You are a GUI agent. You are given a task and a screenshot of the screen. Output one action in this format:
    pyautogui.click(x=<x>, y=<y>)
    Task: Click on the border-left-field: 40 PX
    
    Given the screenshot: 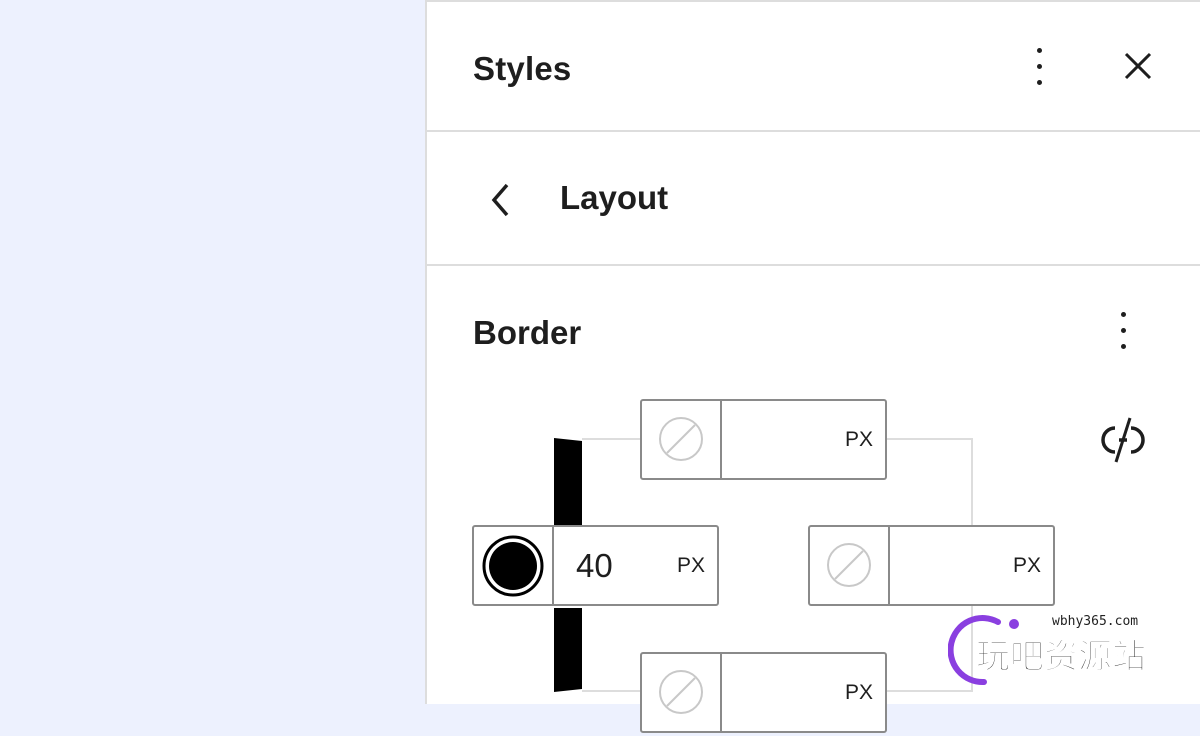 What is the action you would take?
    pyautogui.click(x=595, y=565)
    